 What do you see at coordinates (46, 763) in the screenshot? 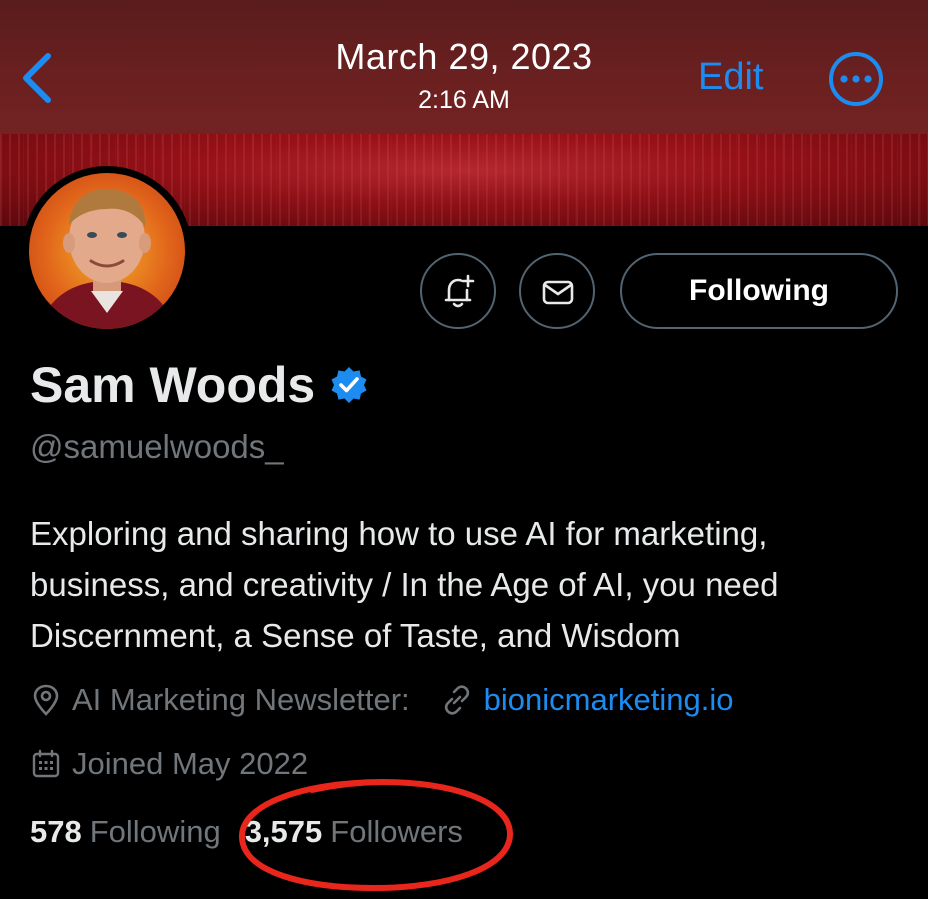
I see `calendar-icon` at bounding box center [46, 763].